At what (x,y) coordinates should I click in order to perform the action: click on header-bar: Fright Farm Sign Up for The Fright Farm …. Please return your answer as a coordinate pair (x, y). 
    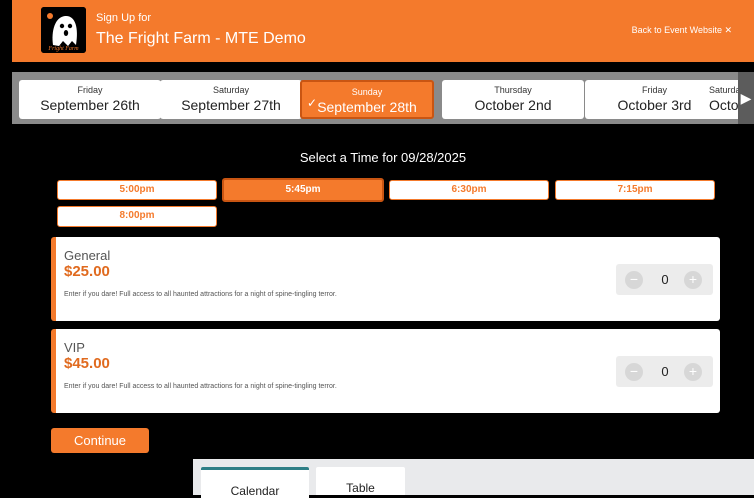
    Looking at the image, I should click on (383, 31).